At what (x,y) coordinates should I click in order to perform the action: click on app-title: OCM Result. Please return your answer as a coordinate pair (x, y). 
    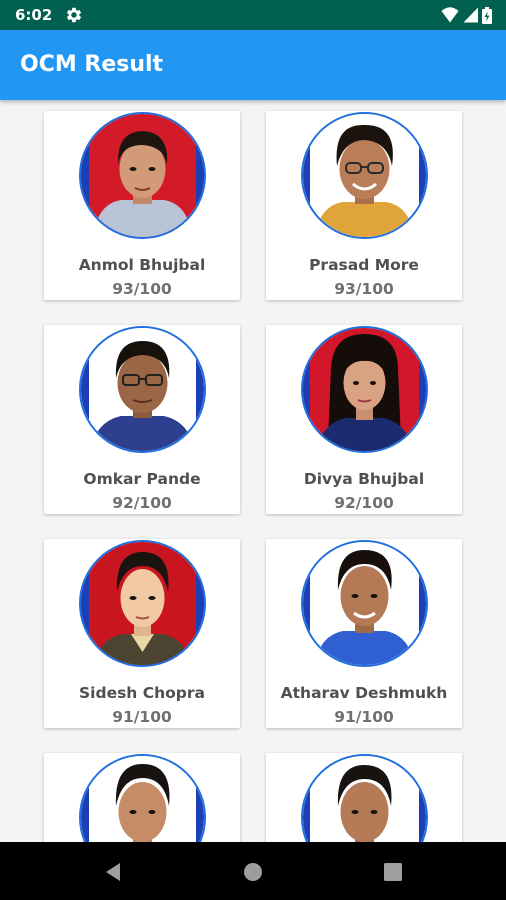
    Looking at the image, I should click on (92, 64).